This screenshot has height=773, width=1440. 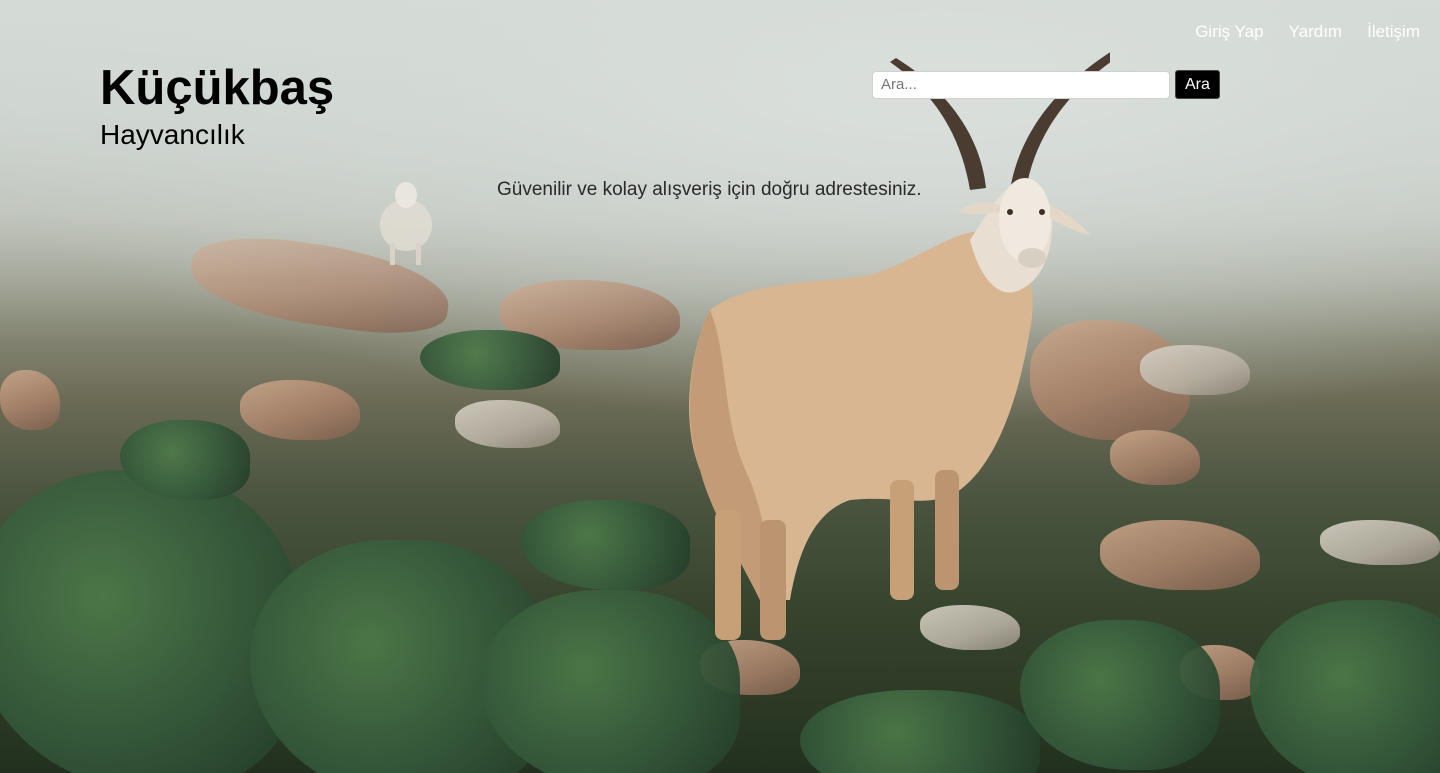 I want to click on nav-link-contact: İletişim, so click(x=1393, y=32).